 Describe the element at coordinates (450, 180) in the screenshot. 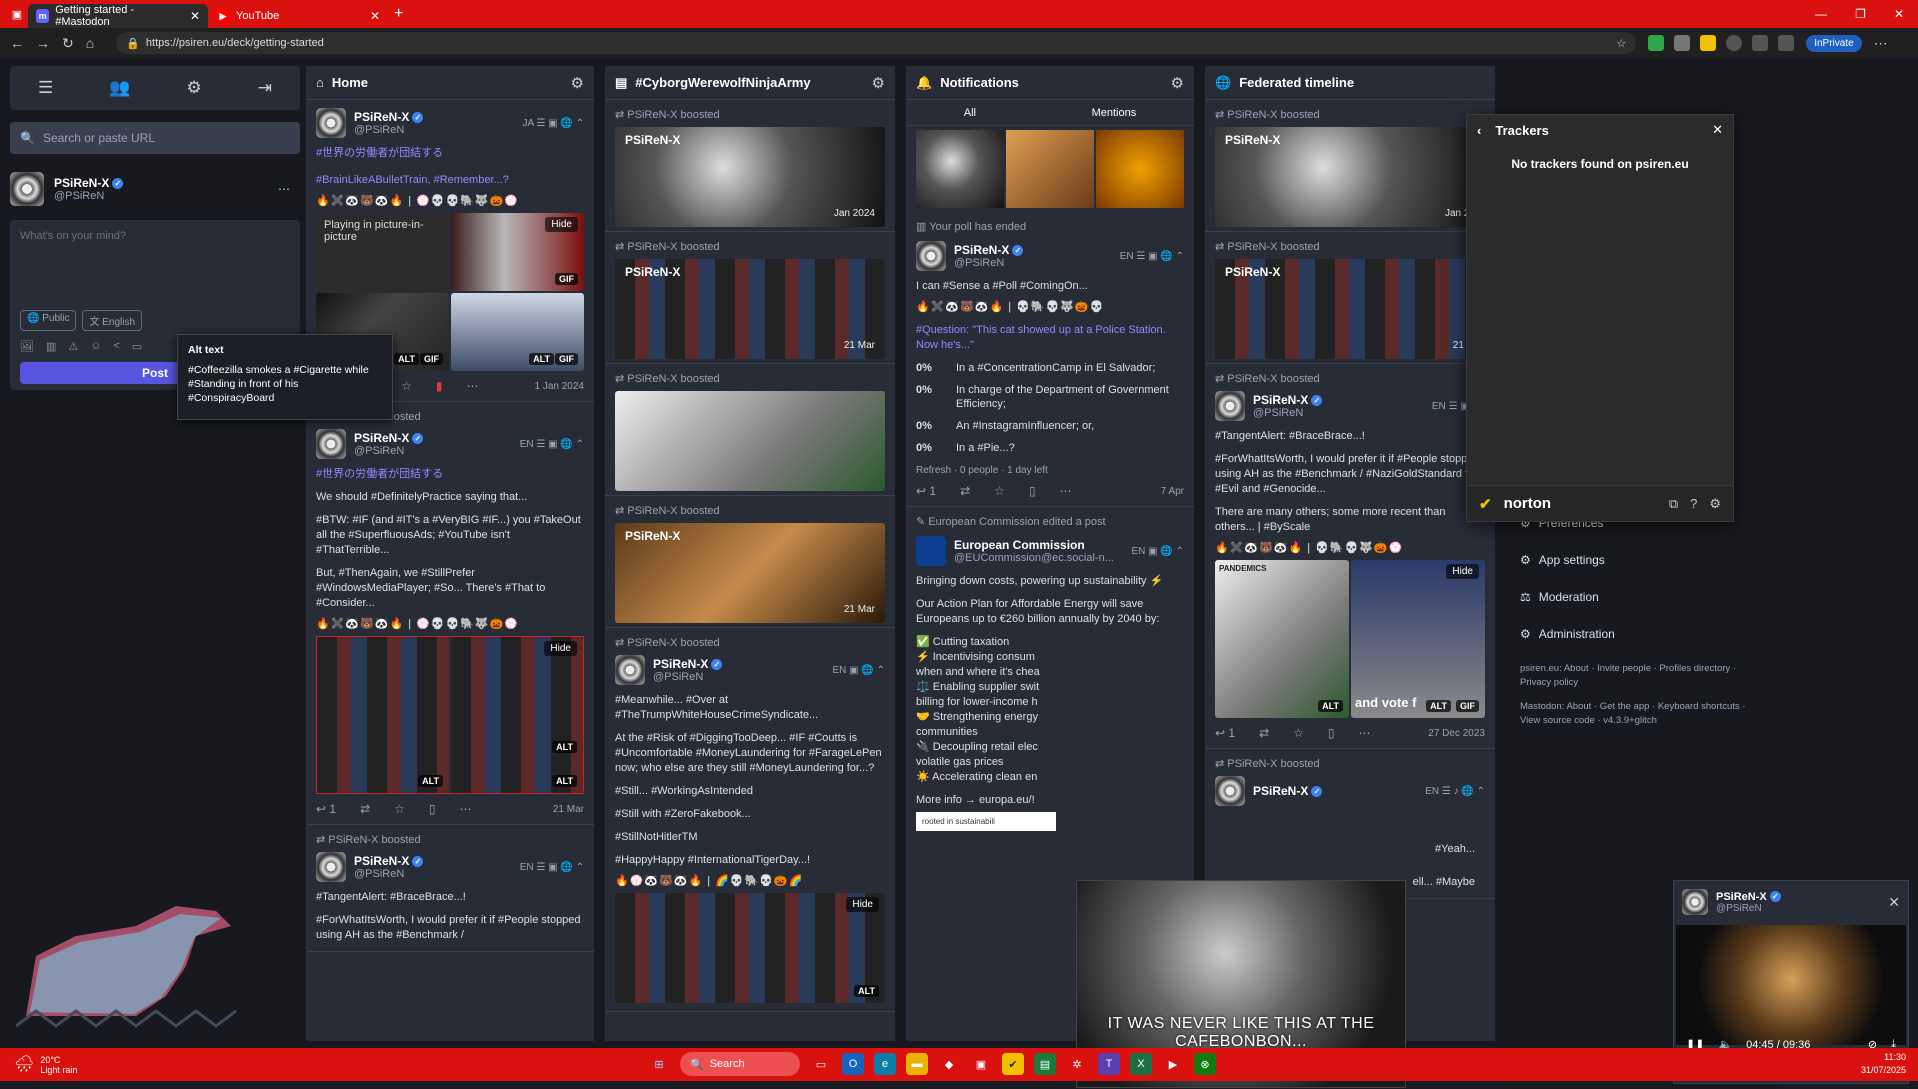

I see `status-line: #BrainLikeABulletTrain, #Remember...?` at that location.